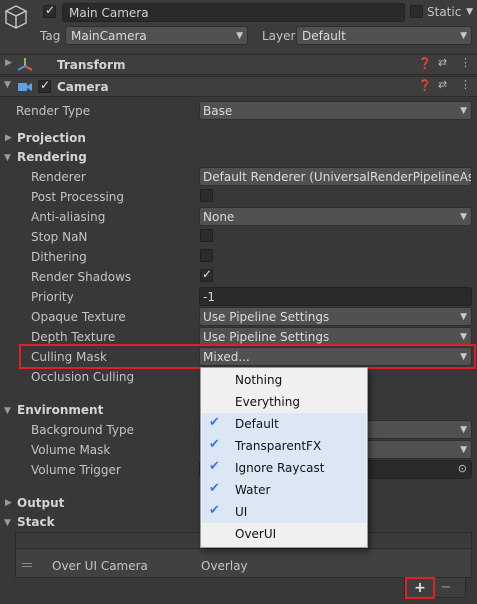 The height and width of the screenshot is (604, 477). I want to click on menu-item-label: Default, so click(257, 424).